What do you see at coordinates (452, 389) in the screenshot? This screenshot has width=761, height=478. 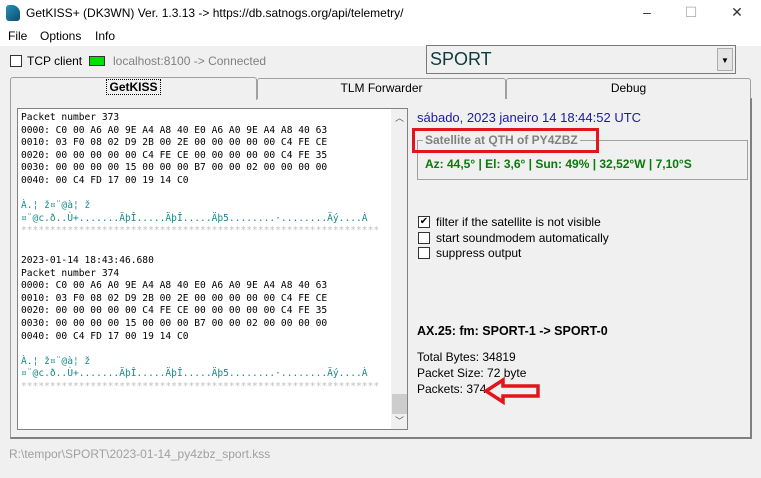 I see `packet-count: Packets: 374` at bounding box center [452, 389].